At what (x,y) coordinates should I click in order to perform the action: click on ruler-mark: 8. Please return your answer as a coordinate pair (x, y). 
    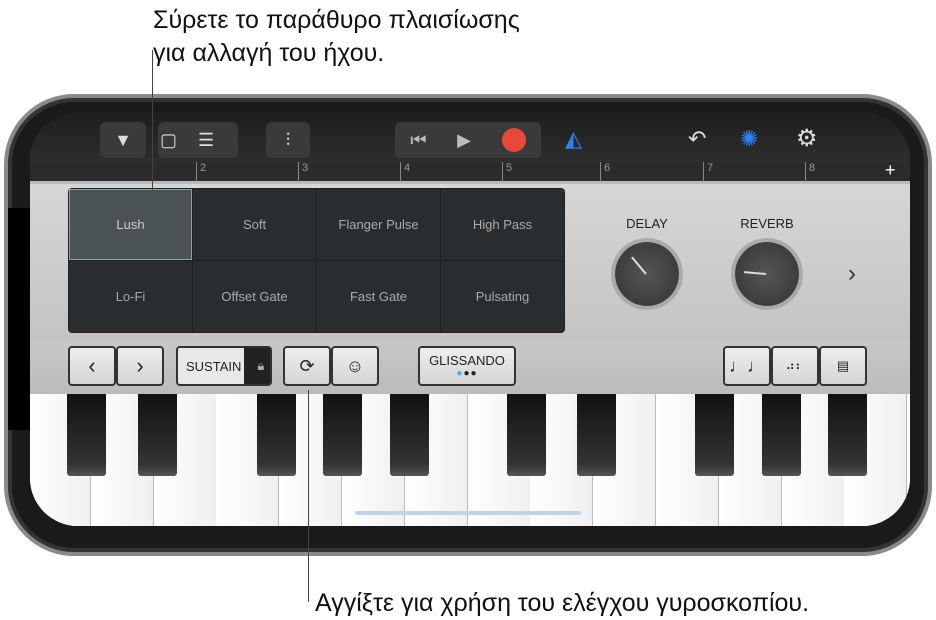
    Looking at the image, I should click on (810, 172).